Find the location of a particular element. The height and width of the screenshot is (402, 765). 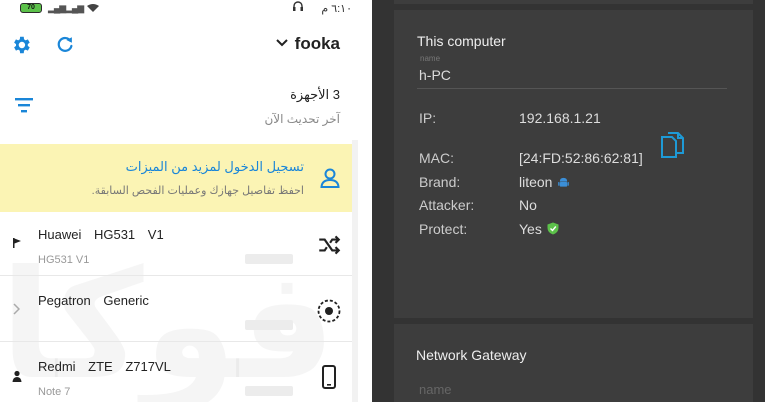

status-bar: 70 ▂▄▆ ▂▄▆ ٦:١٠ م is located at coordinates (186, 8).